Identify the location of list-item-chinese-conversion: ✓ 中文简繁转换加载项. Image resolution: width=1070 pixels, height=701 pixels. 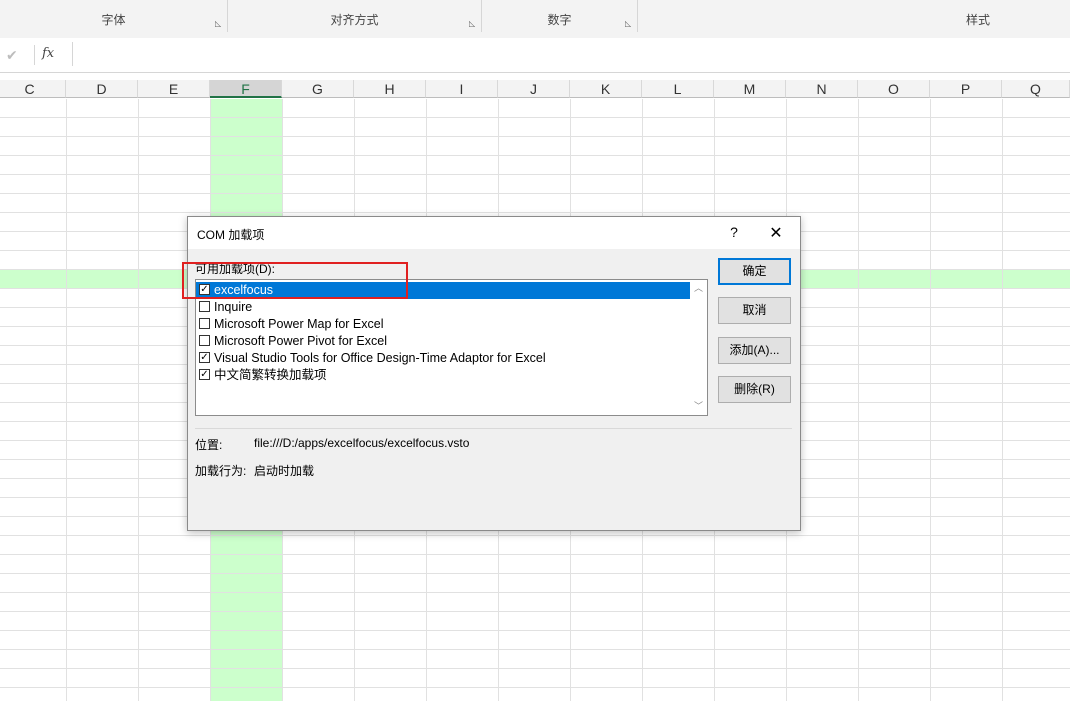
(443, 375).